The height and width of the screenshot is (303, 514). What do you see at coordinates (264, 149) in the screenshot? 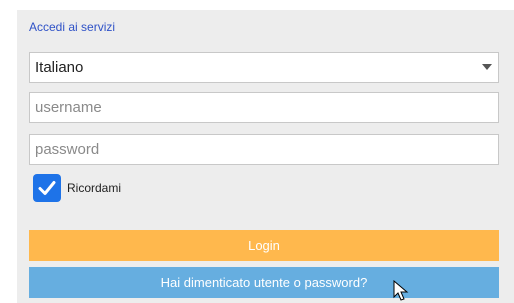
I see `password-input` at bounding box center [264, 149].